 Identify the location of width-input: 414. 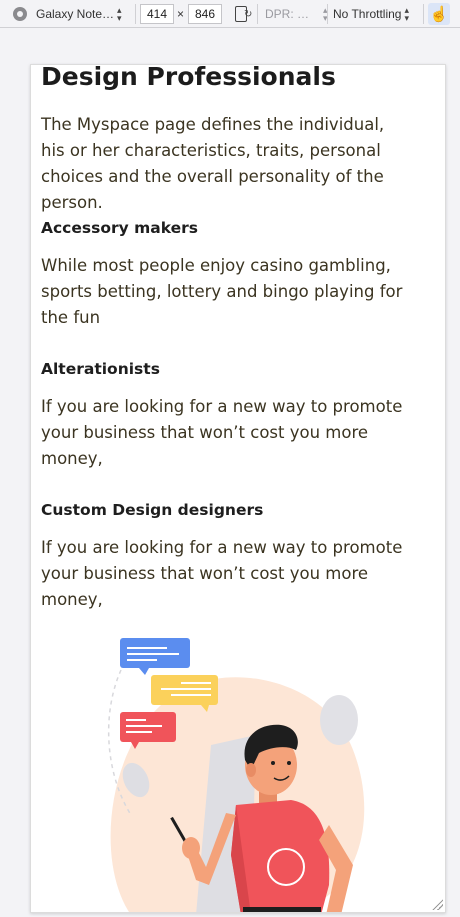
(157, 14).